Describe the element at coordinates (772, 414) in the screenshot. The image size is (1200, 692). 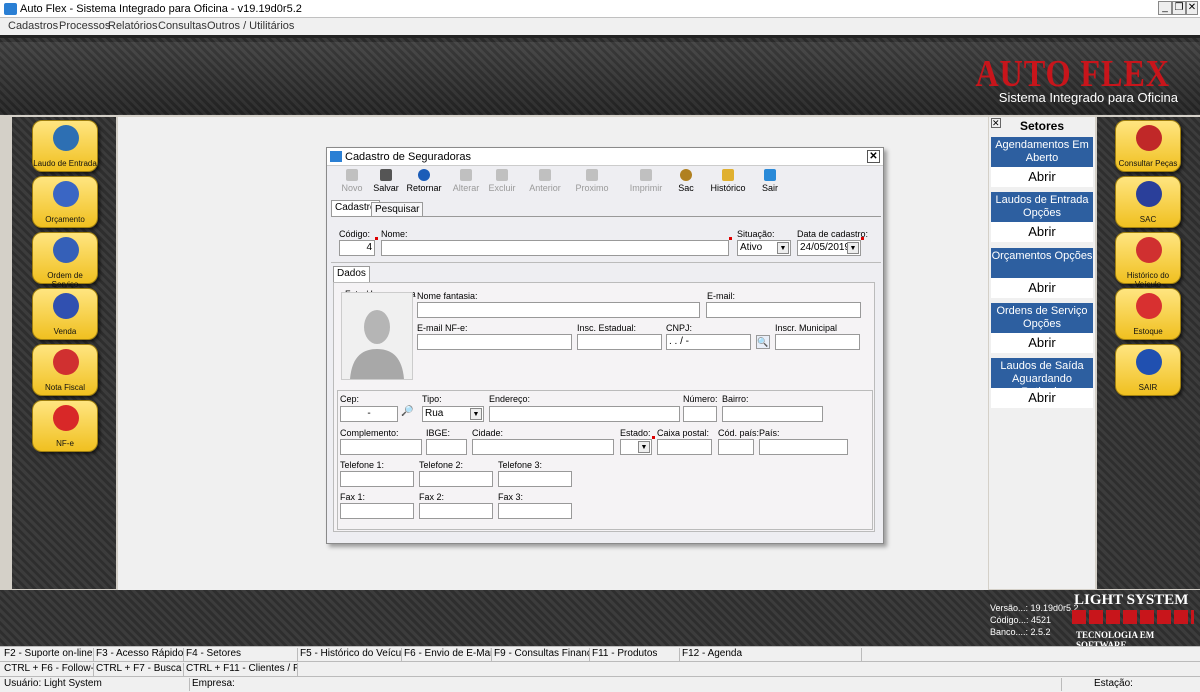
I see `bairro-field` at that location.